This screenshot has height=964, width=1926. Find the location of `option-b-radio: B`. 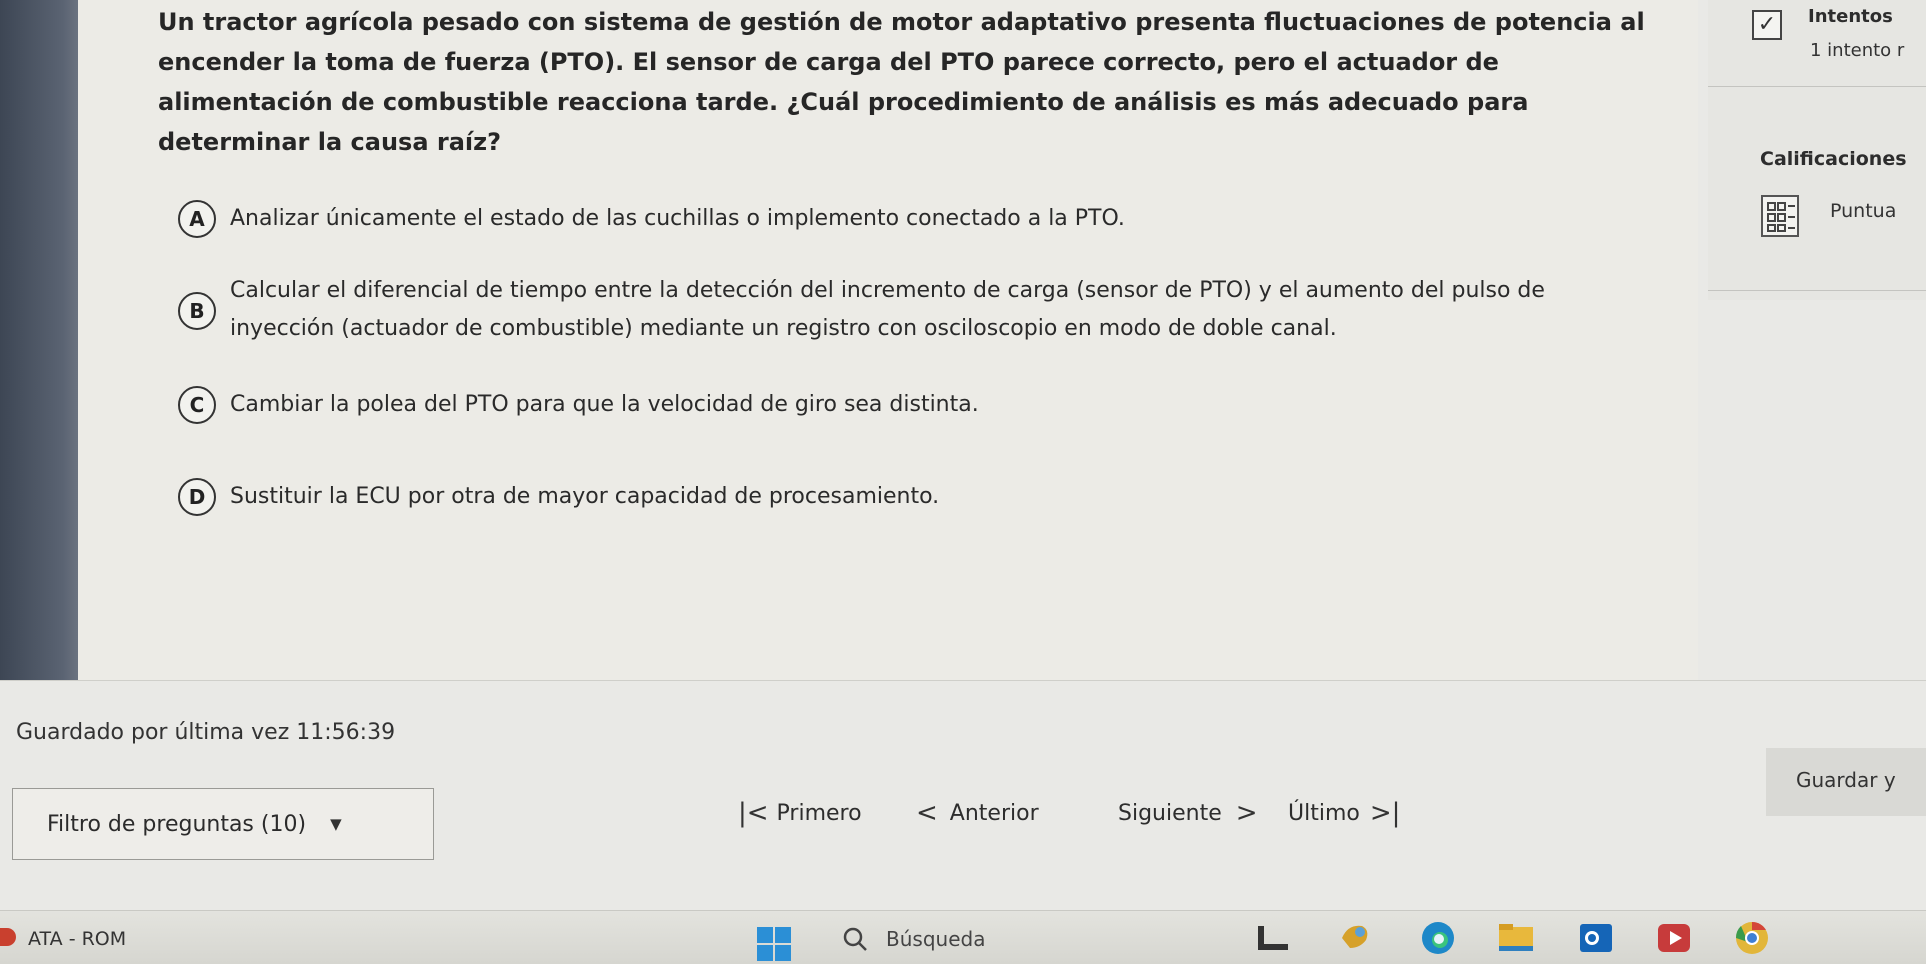

option-b-radio: B is located at coordinates (197, 311).